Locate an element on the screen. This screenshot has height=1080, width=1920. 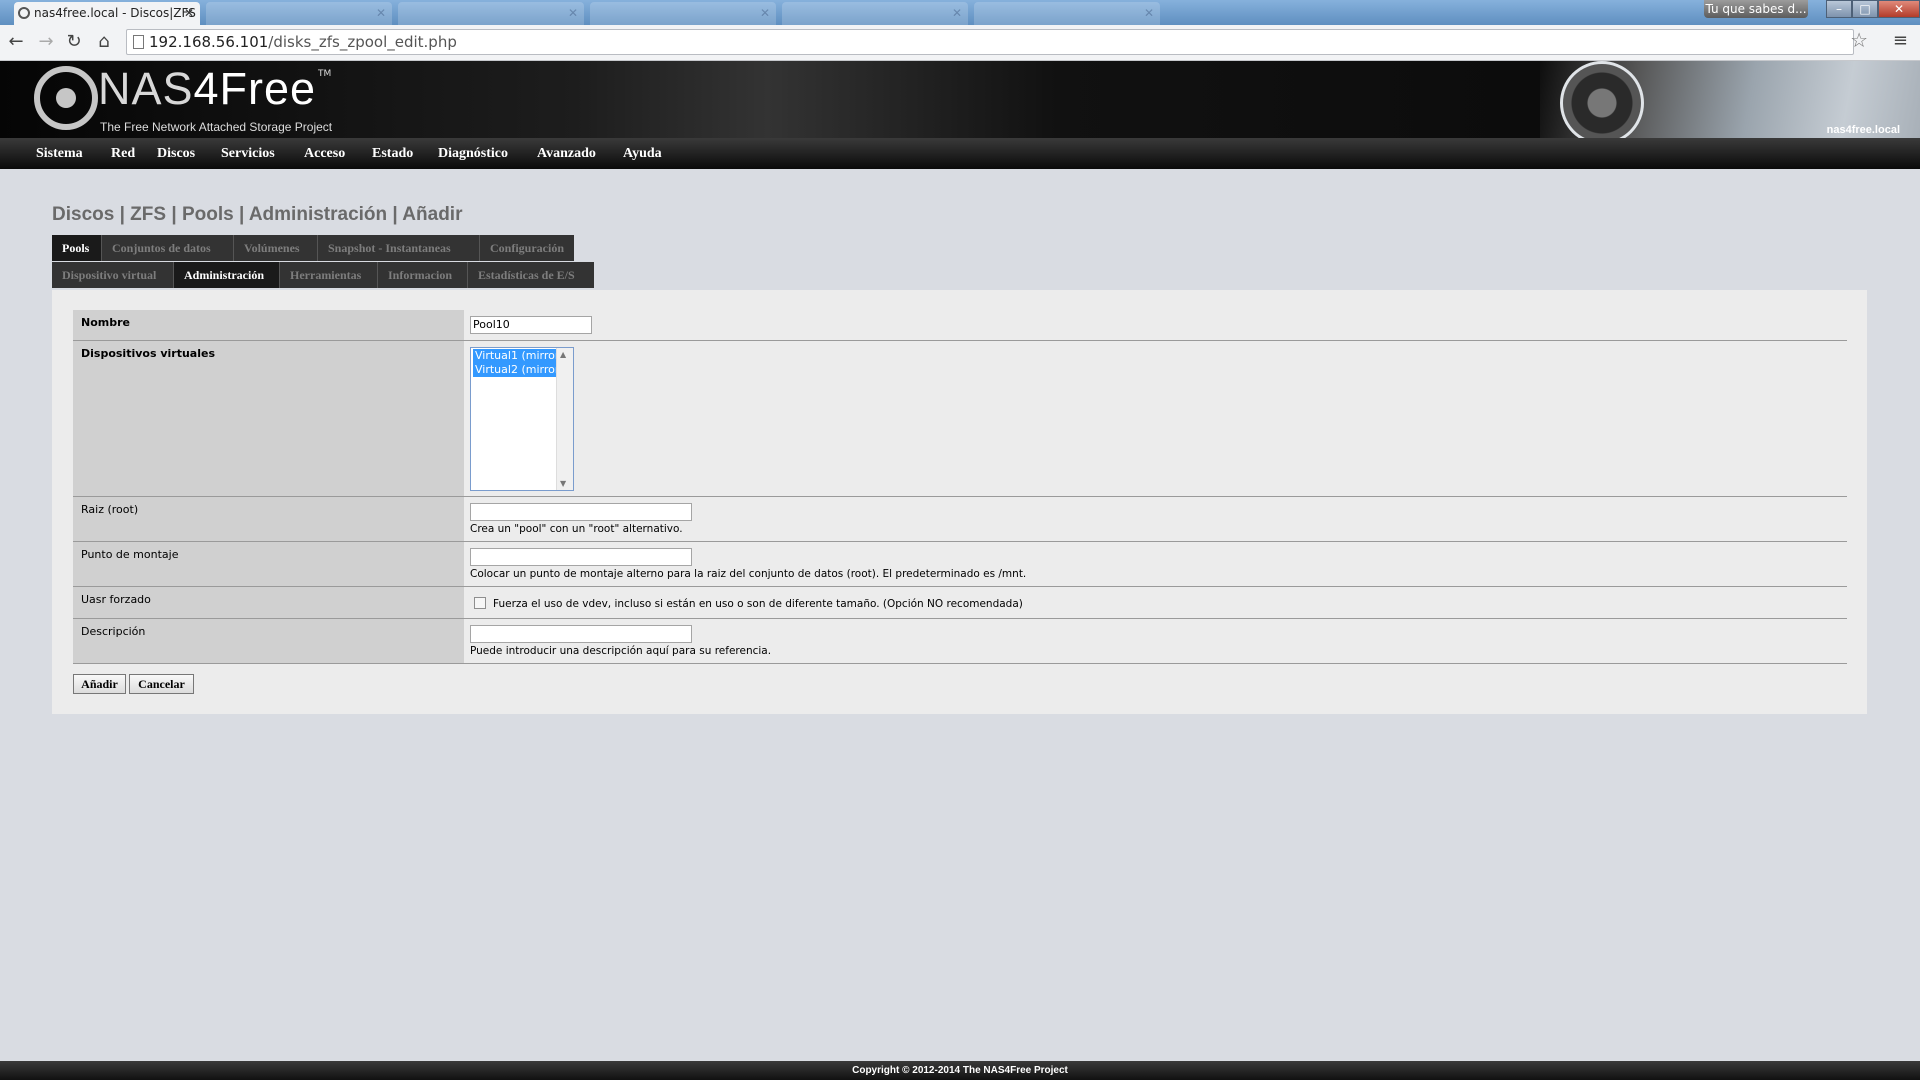
root-input is located at coordinates (581, 512).